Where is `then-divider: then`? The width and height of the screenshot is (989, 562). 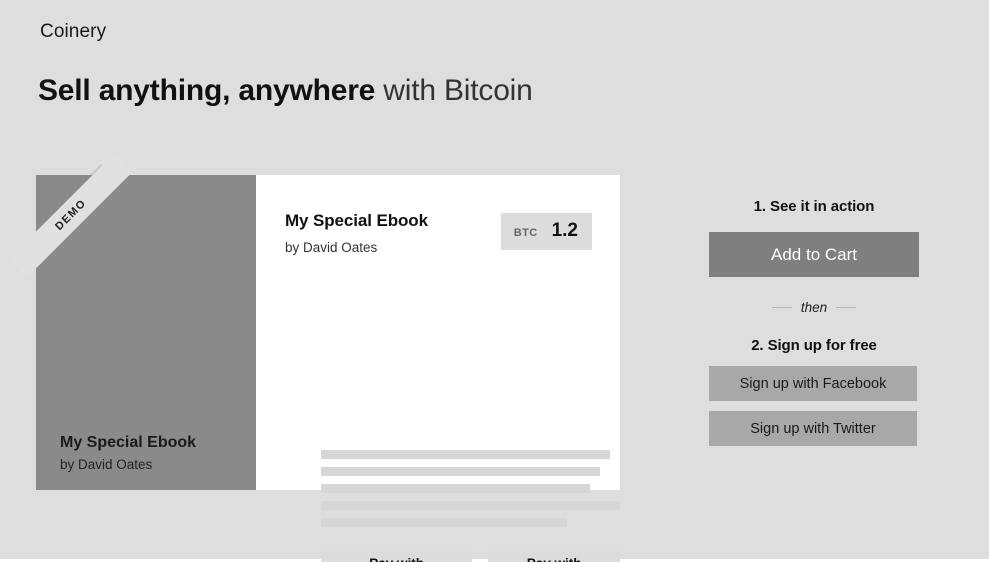 then-divider: then is located at coordinates (814, 307).